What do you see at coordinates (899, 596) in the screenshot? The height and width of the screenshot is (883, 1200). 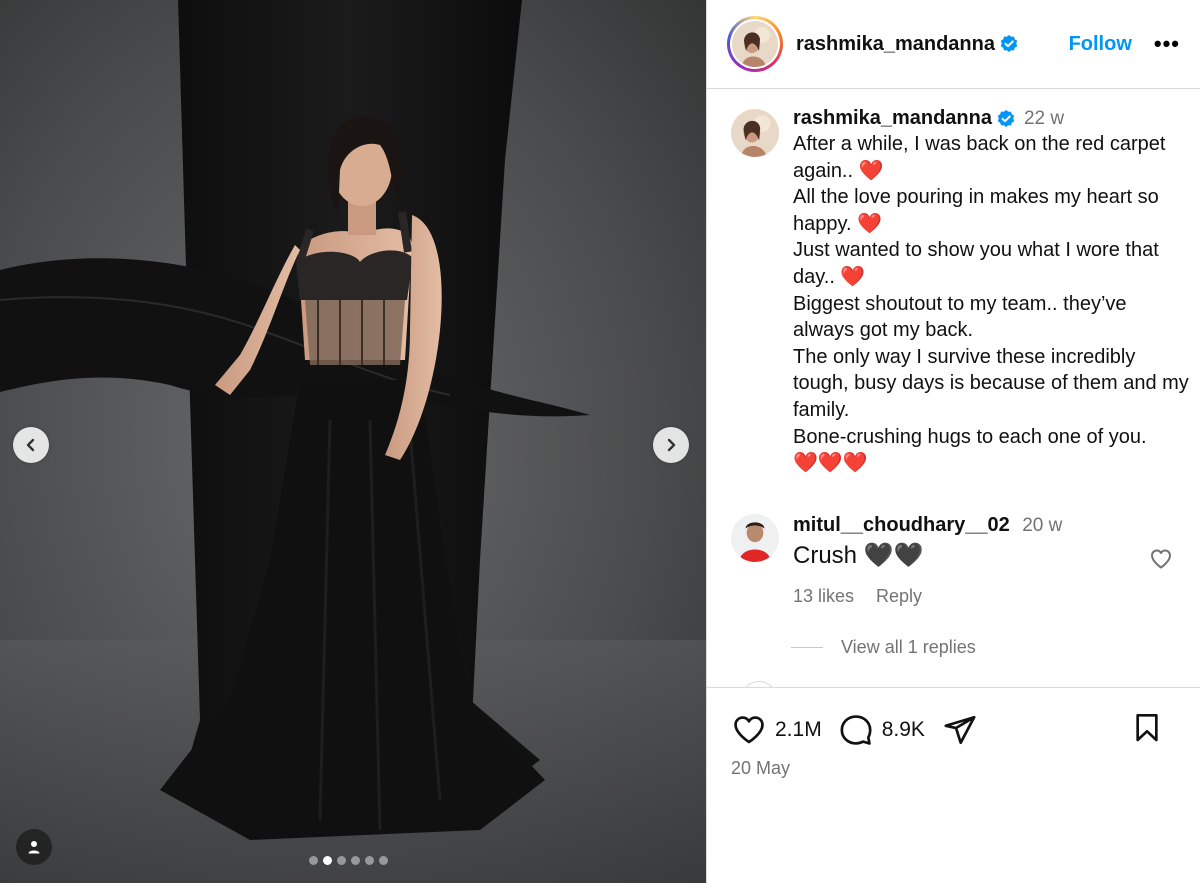 I see `comment-reply-button: Reply` at bounding box center [899, 596].